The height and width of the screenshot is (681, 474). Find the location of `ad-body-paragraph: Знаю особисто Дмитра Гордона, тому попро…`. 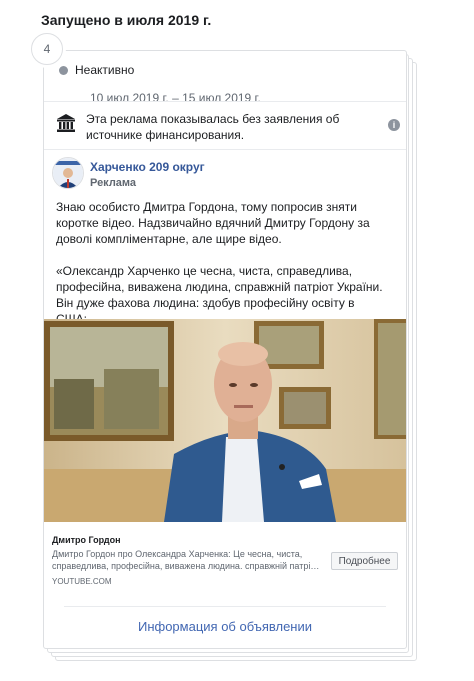

ad-body-paragraph: Знаю особисто Дмитра Гордона, тому попро… is located at coordinates (213, 223).